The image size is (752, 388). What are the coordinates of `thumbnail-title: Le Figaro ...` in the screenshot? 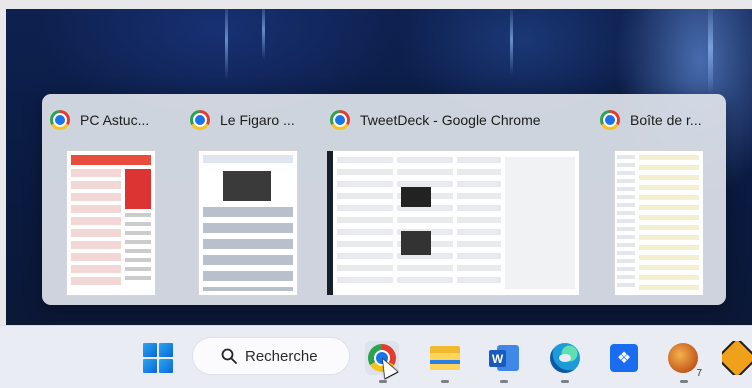 It's located at (257, 120).